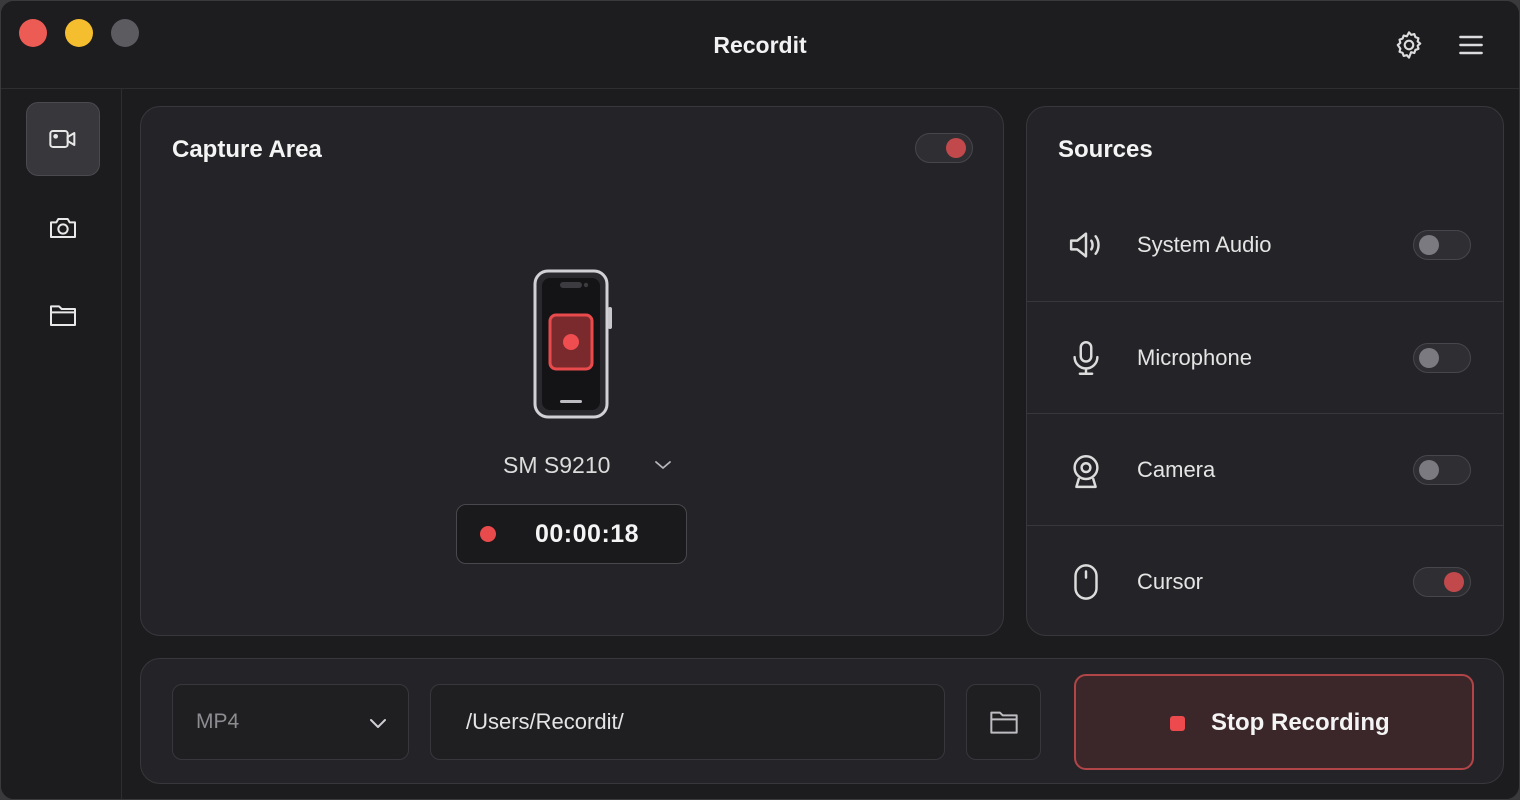 This screenshot has width=1520, height=800. I want to click on recording-timer: 00:00:18, so click(571, 534).